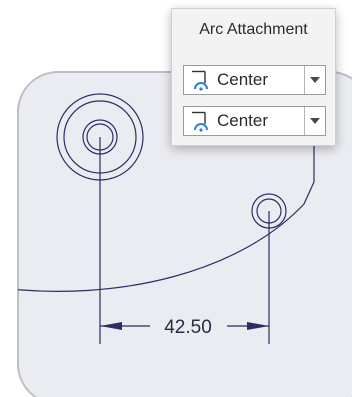  What do you see at coordinates (253, 29) in the screenshot?
I see `popup-title: Arc Attachment` at bounding box center [253, 29].